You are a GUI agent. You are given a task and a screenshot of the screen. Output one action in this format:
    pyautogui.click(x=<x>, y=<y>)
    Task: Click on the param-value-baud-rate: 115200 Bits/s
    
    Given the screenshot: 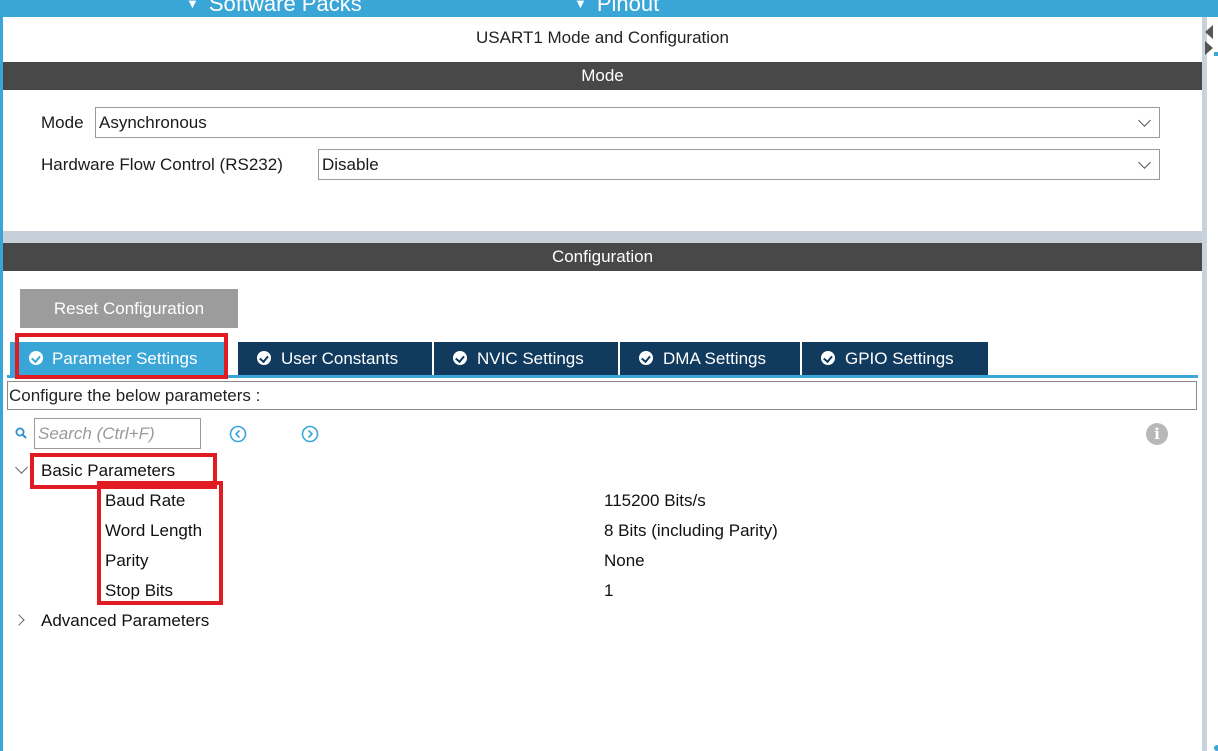 What is the action you would take?
    pyautogui.click(x=655, y=501)
    